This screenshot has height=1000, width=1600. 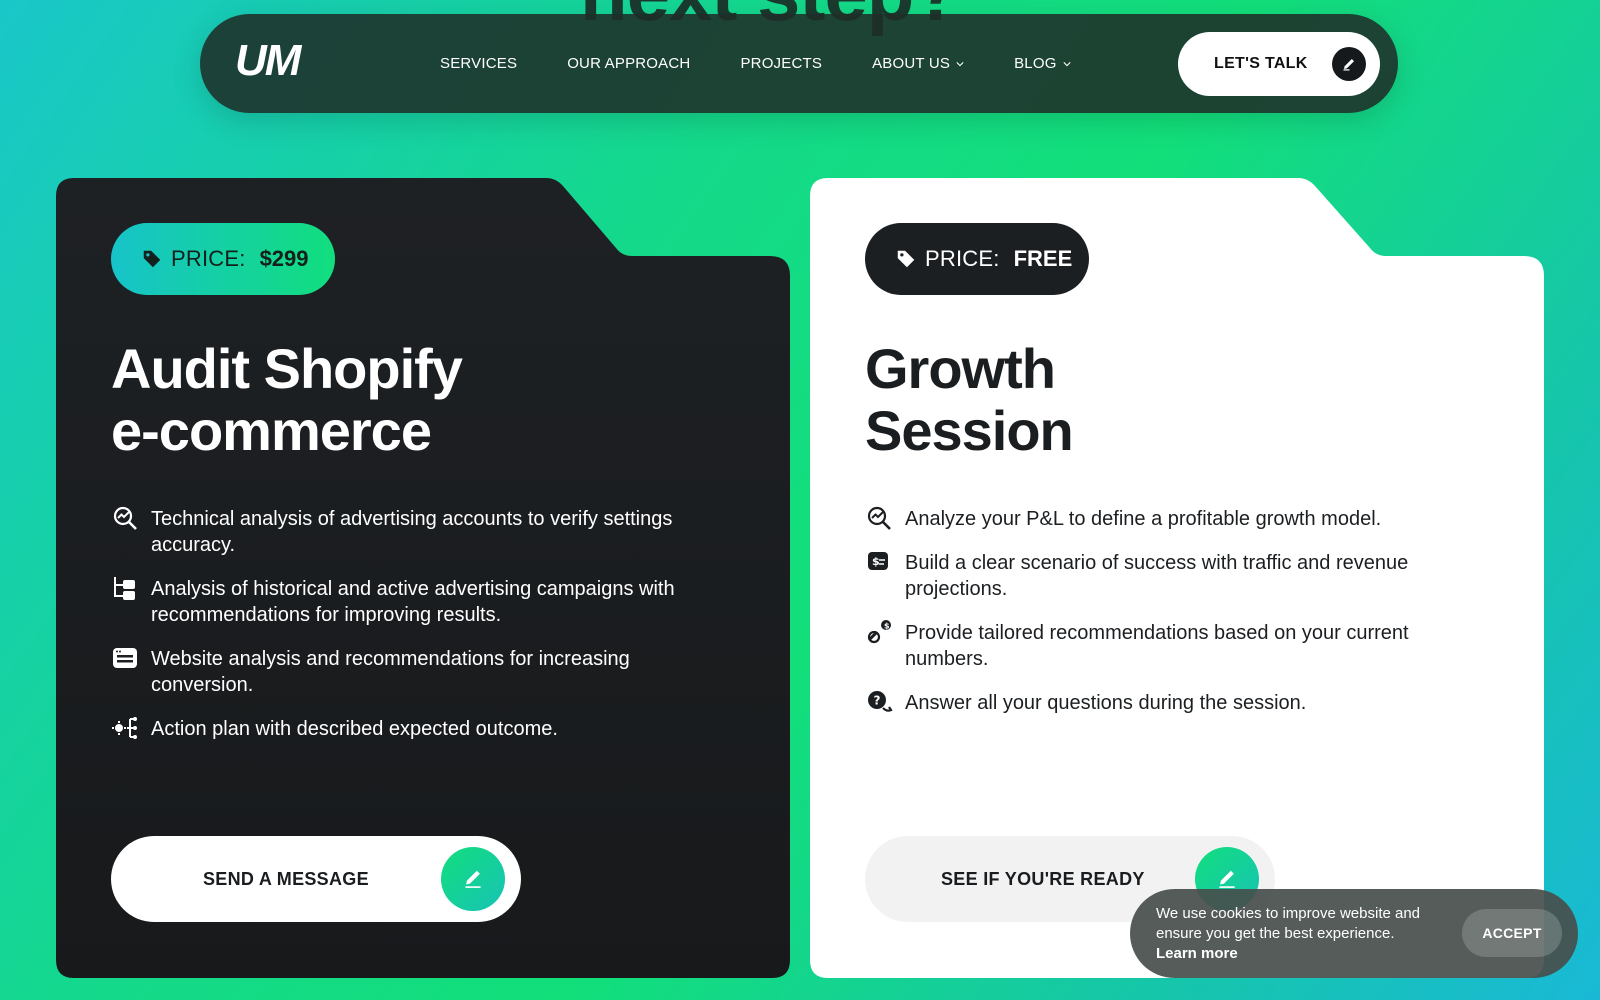 I want to click on nav-link-label: PROJECTS, so click(x=781, y=63).